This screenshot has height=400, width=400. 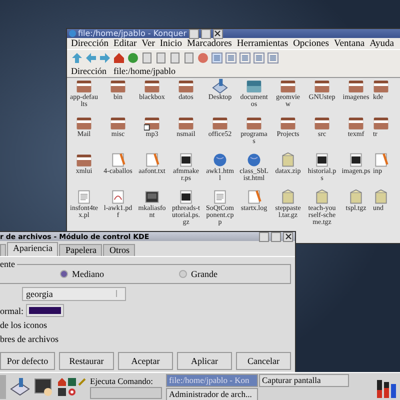 I want to click on menu-item: Opciones, so click(x=311, y=43).